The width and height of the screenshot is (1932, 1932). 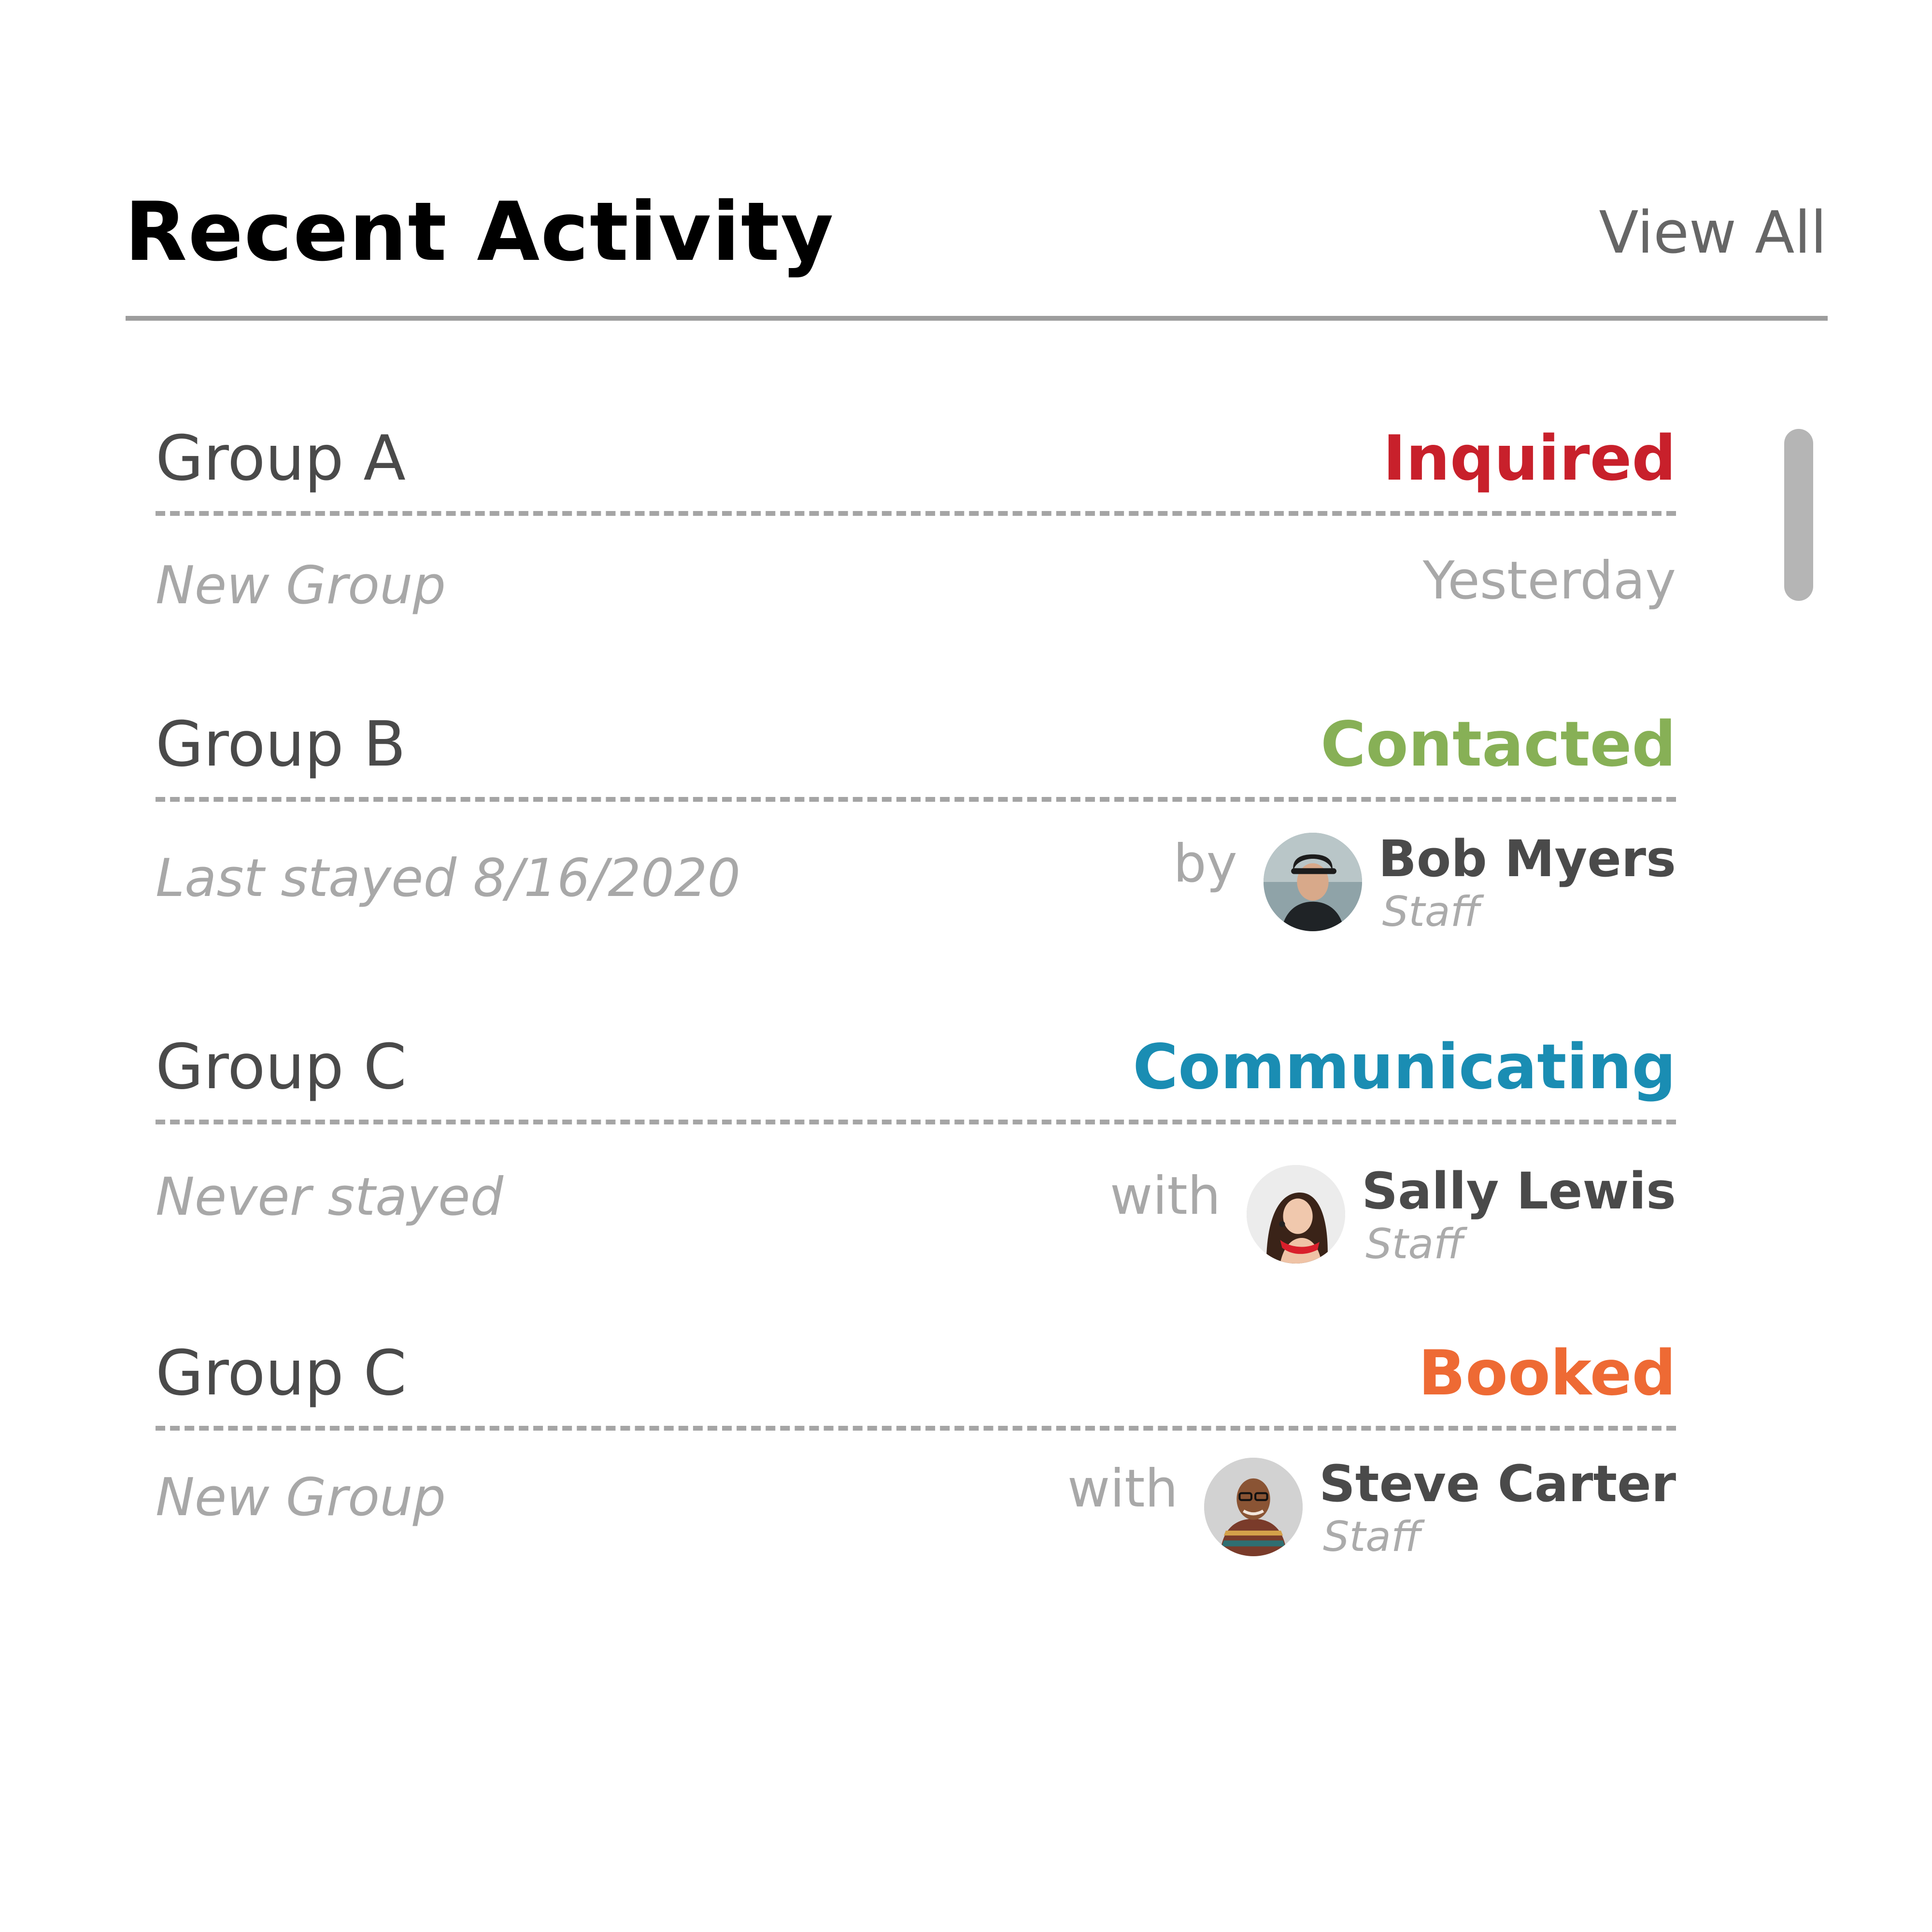 I want to click on staff-info: Bob Myers Staff, so click(x=1527, y=883).